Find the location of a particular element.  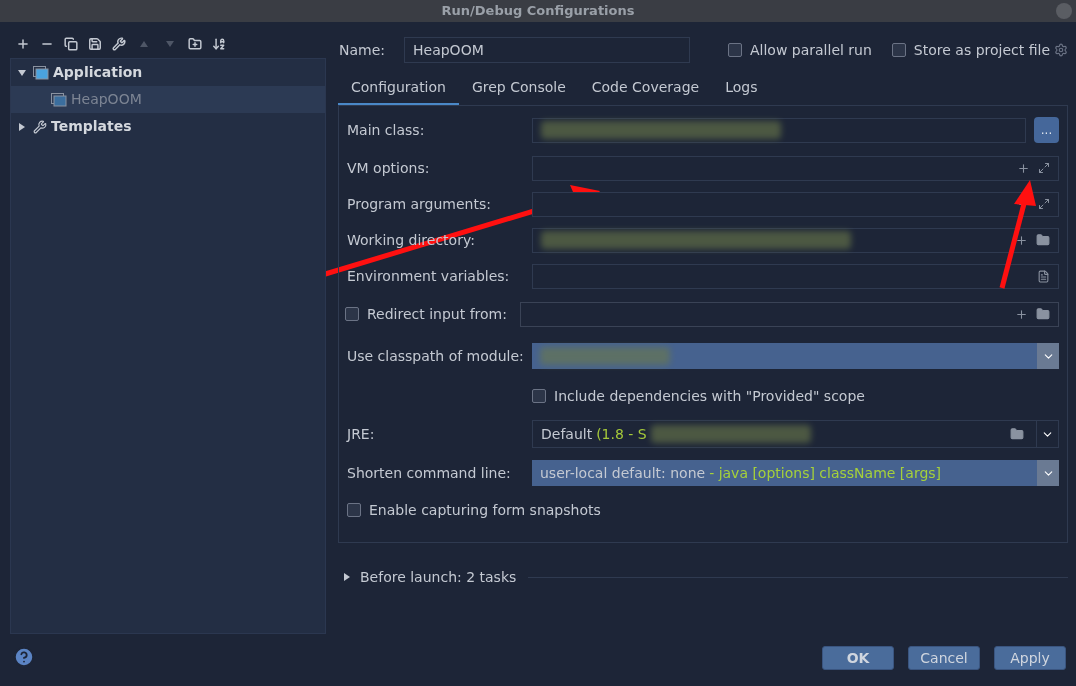

dialog-button: Cancel is located at coordinates (944, 658).